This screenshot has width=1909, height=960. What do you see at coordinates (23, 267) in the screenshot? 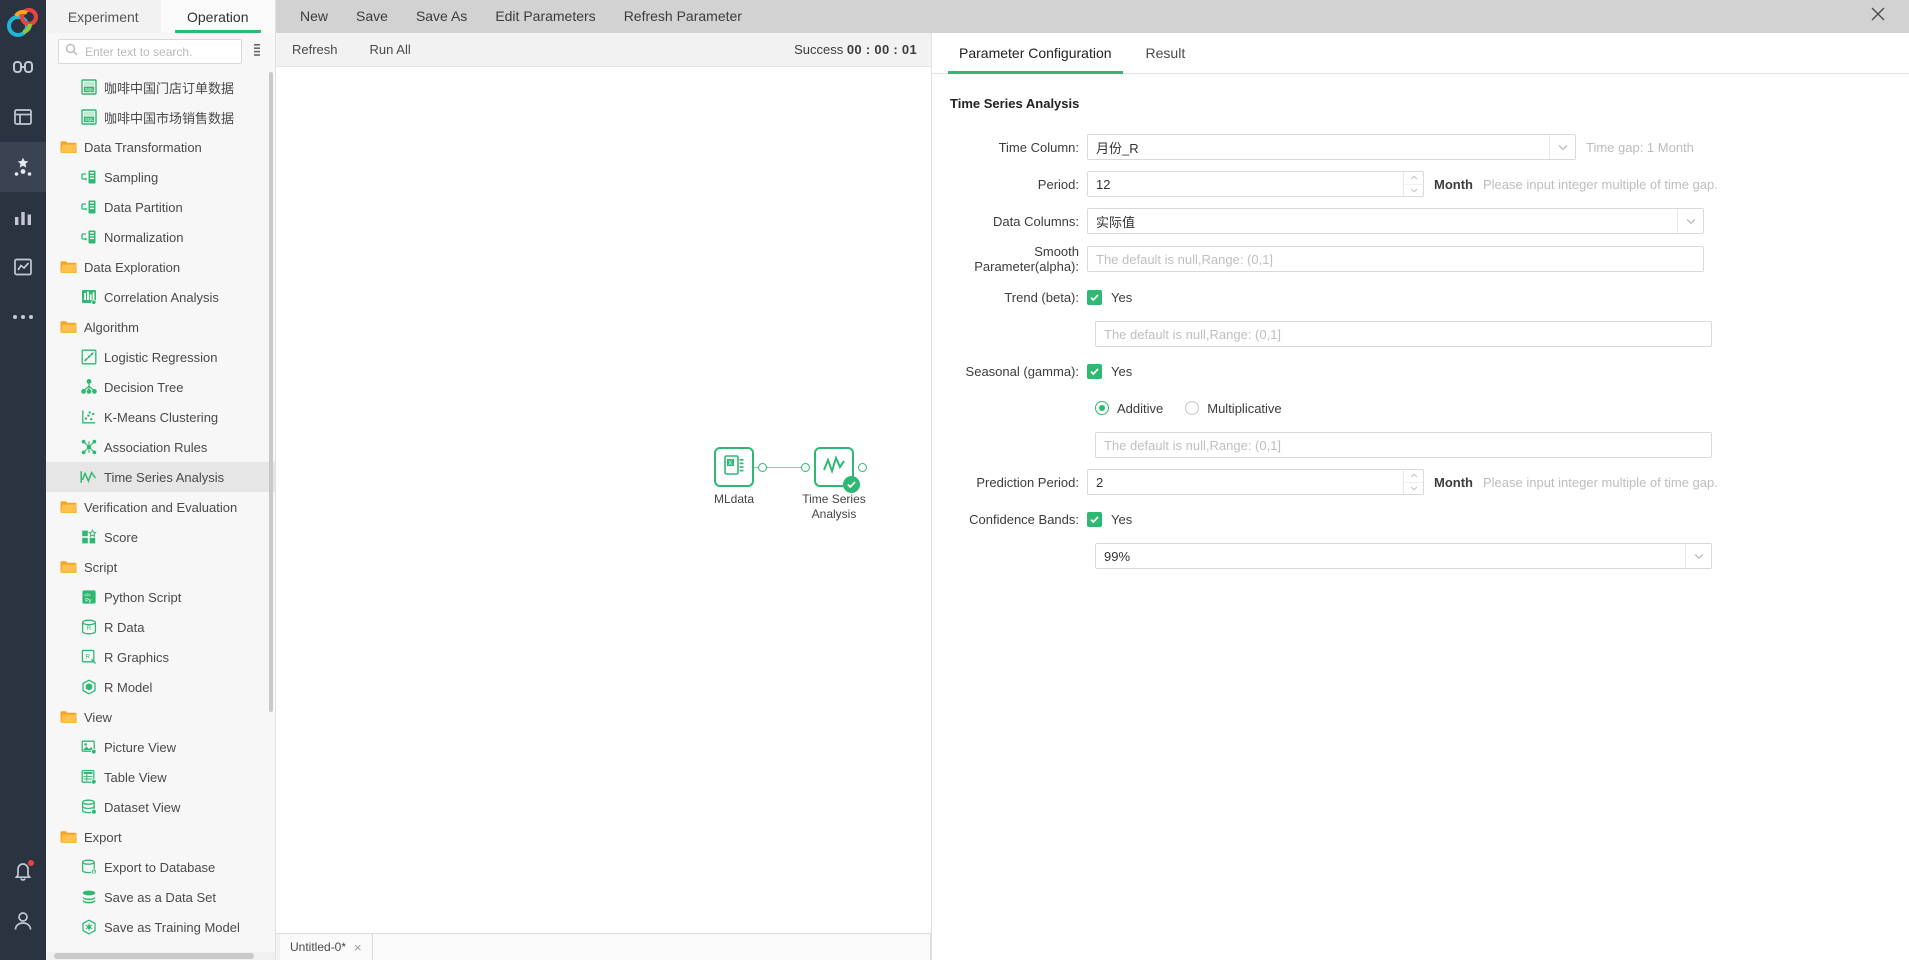
I see `rail-item-analysis` at bounding box center [23, 267].